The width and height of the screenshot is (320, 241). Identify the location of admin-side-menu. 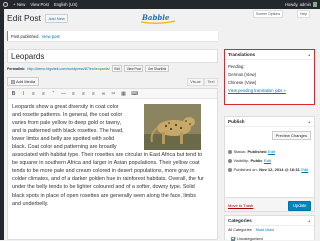
(2, 124).